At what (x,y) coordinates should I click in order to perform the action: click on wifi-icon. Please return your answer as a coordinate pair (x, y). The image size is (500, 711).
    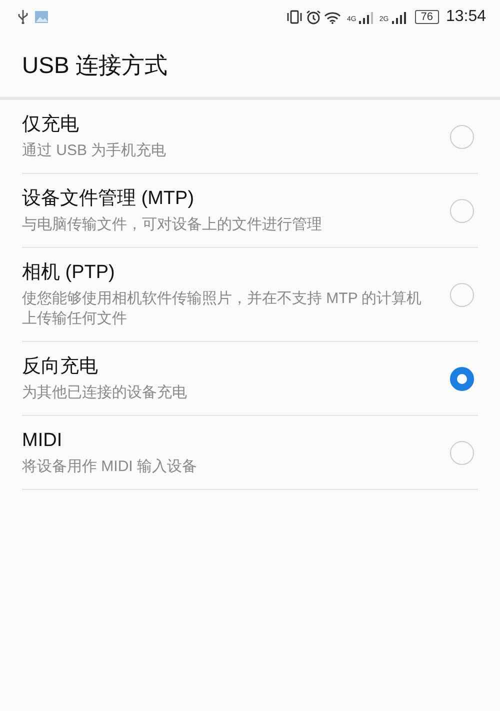
    Looking at the image, I should click on (333, 17).